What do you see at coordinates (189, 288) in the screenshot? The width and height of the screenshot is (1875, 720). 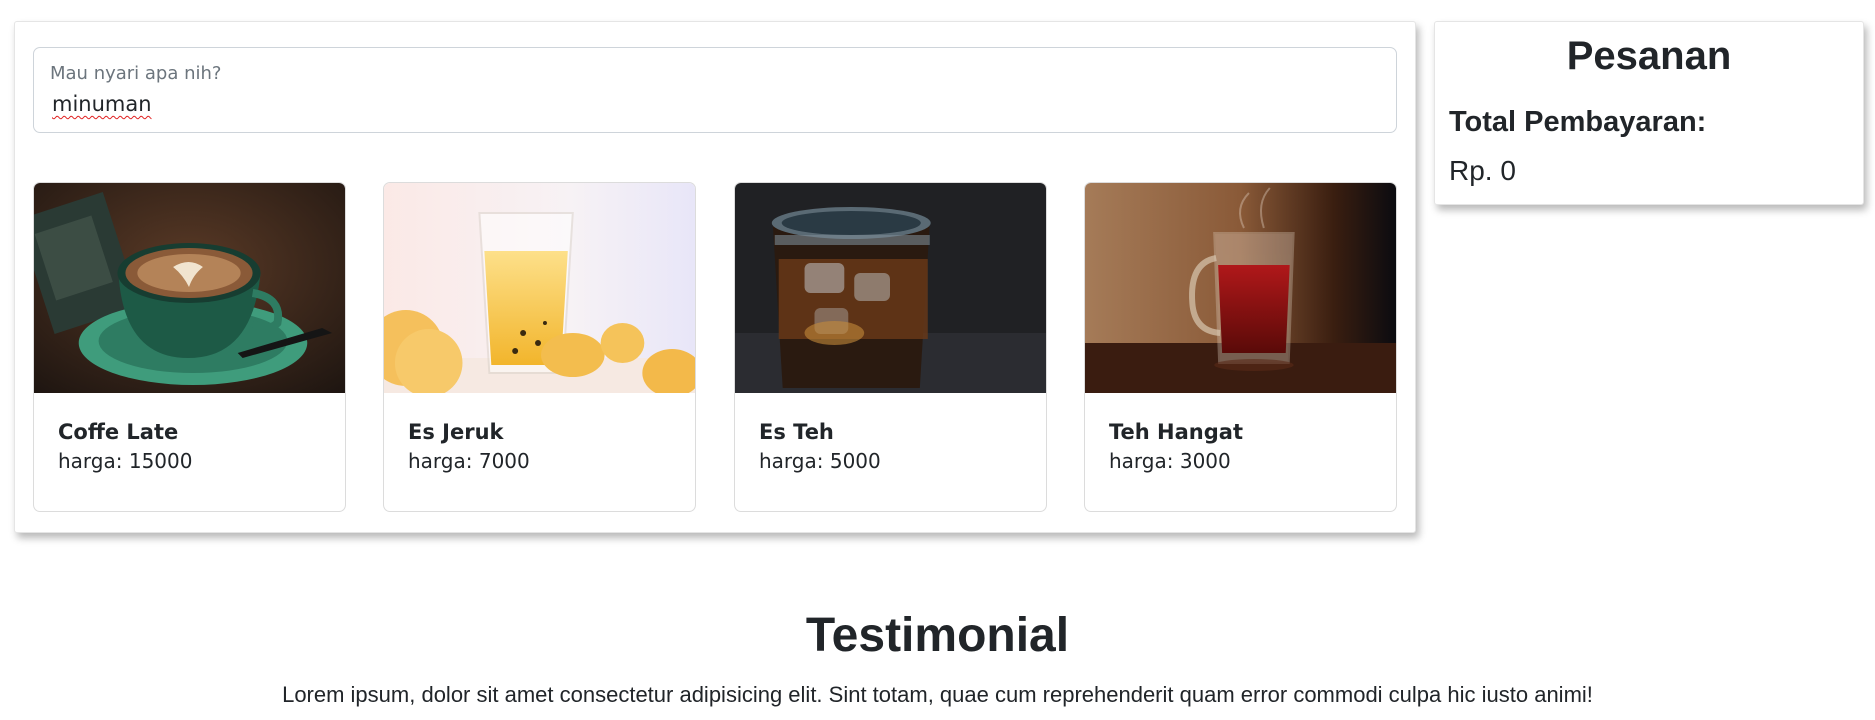 I see `coffee-latte-image` at bounding box center [189, 288].